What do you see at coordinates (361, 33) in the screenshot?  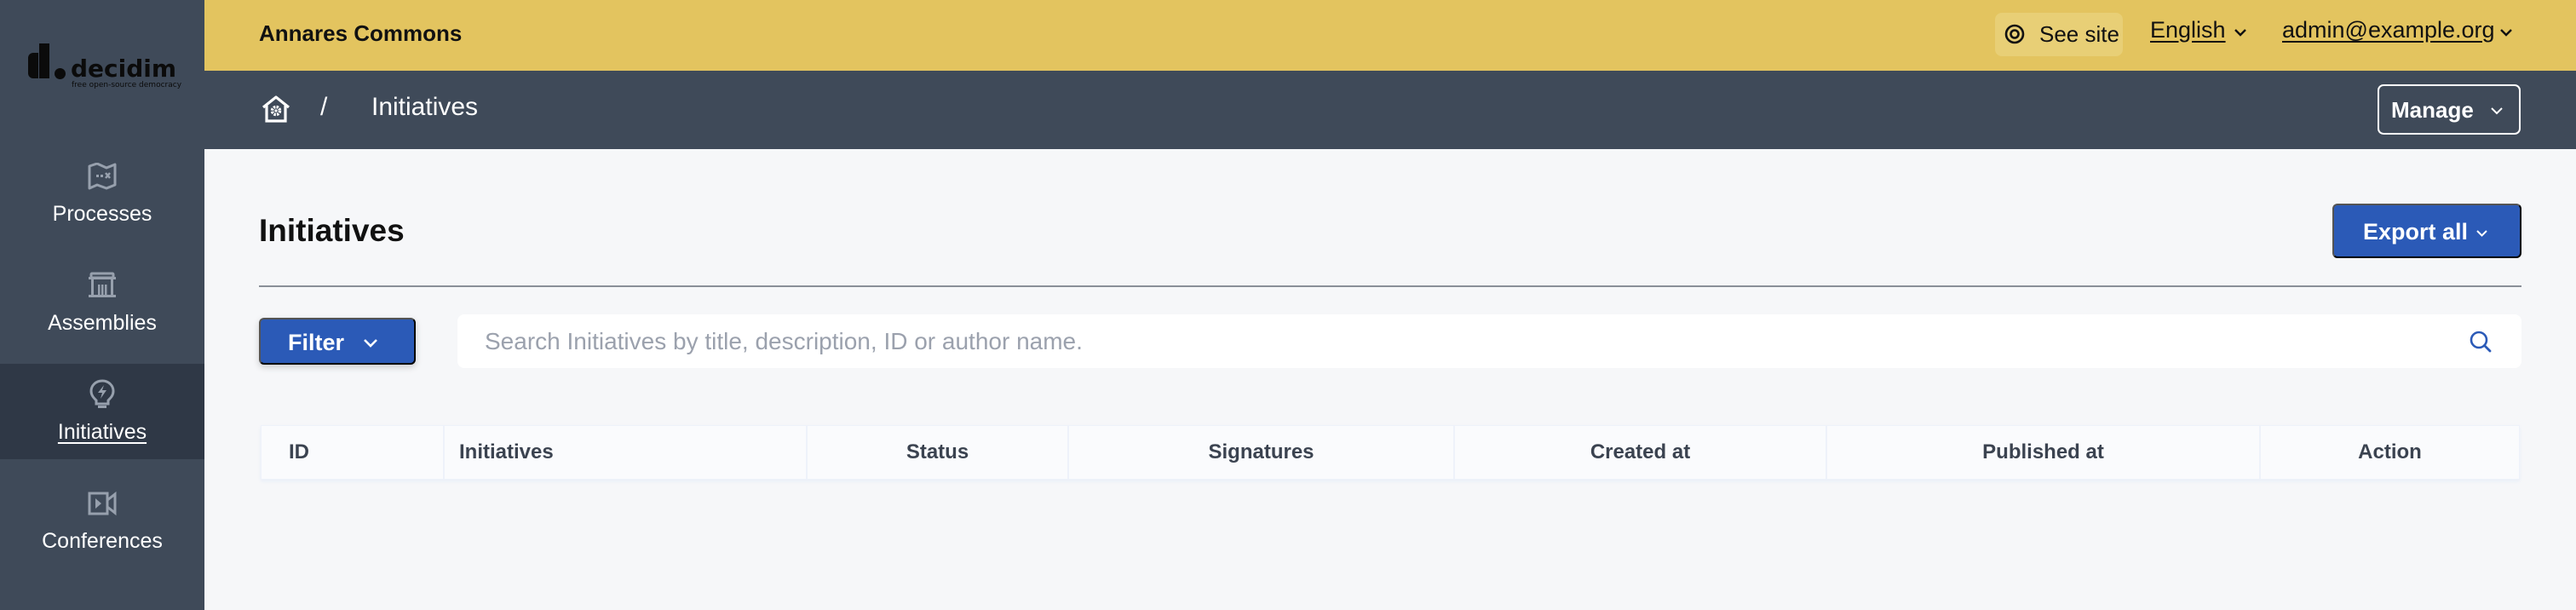 I see `organization-name: Annares Commons` at bounding box center [361, 33].